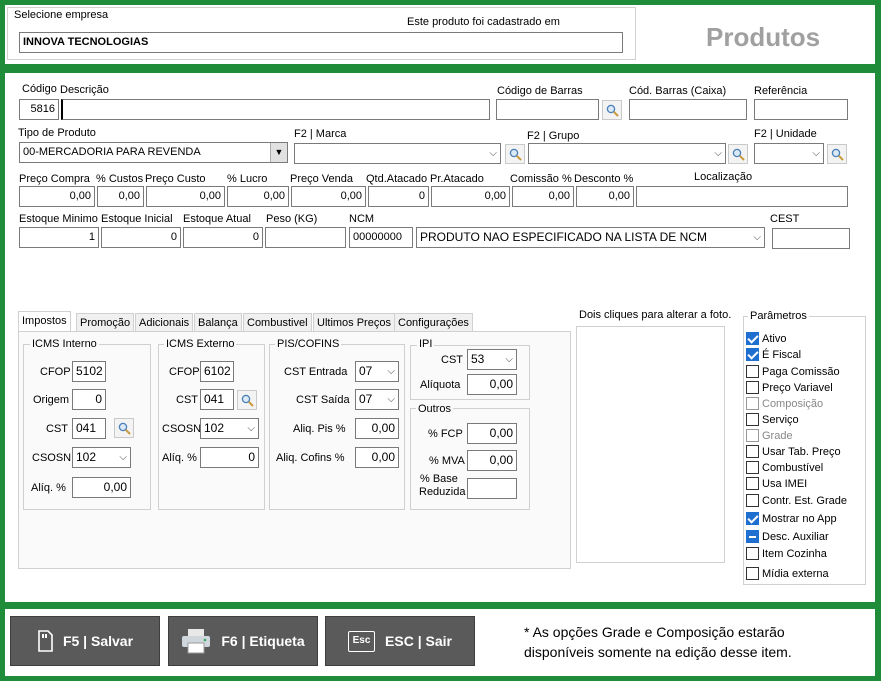  Describe the element at coordinates (605, 196) in the screenshot. I see `desconto-field: 0,00` at that location.